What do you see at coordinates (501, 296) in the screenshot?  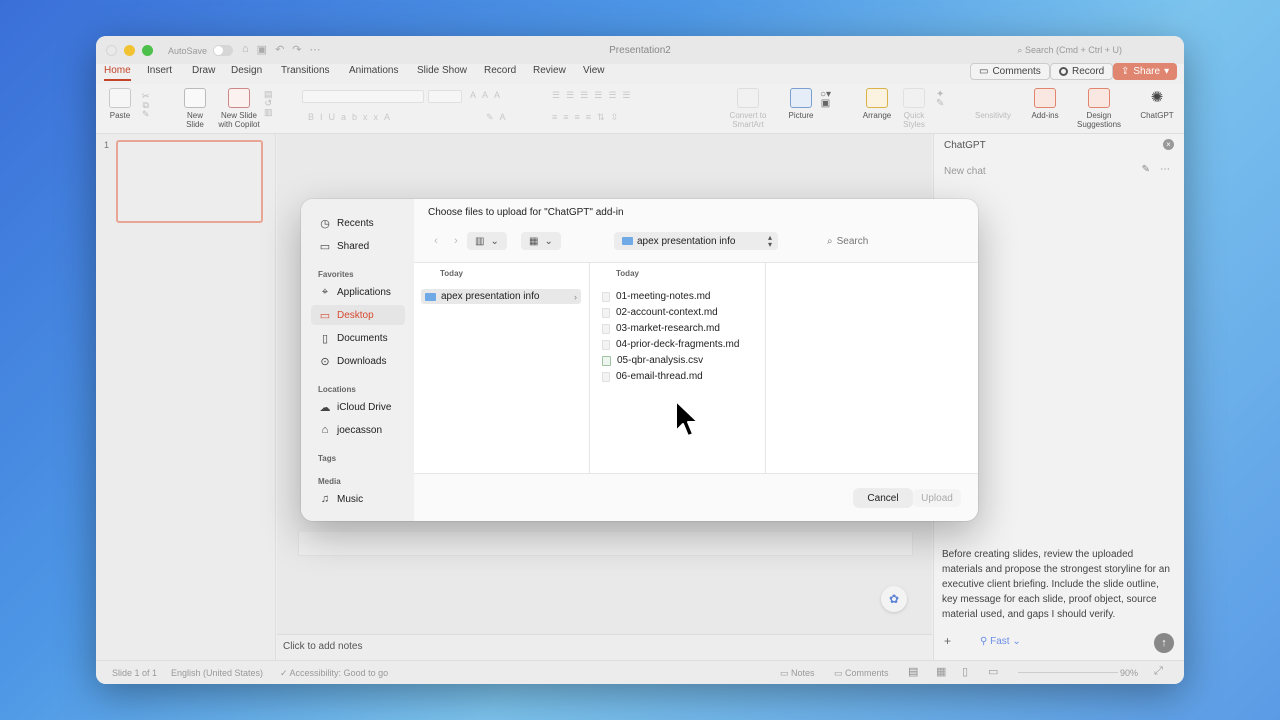 I see `folder-row-apex: apex presentation info ›` at bounding box center [501, 296].